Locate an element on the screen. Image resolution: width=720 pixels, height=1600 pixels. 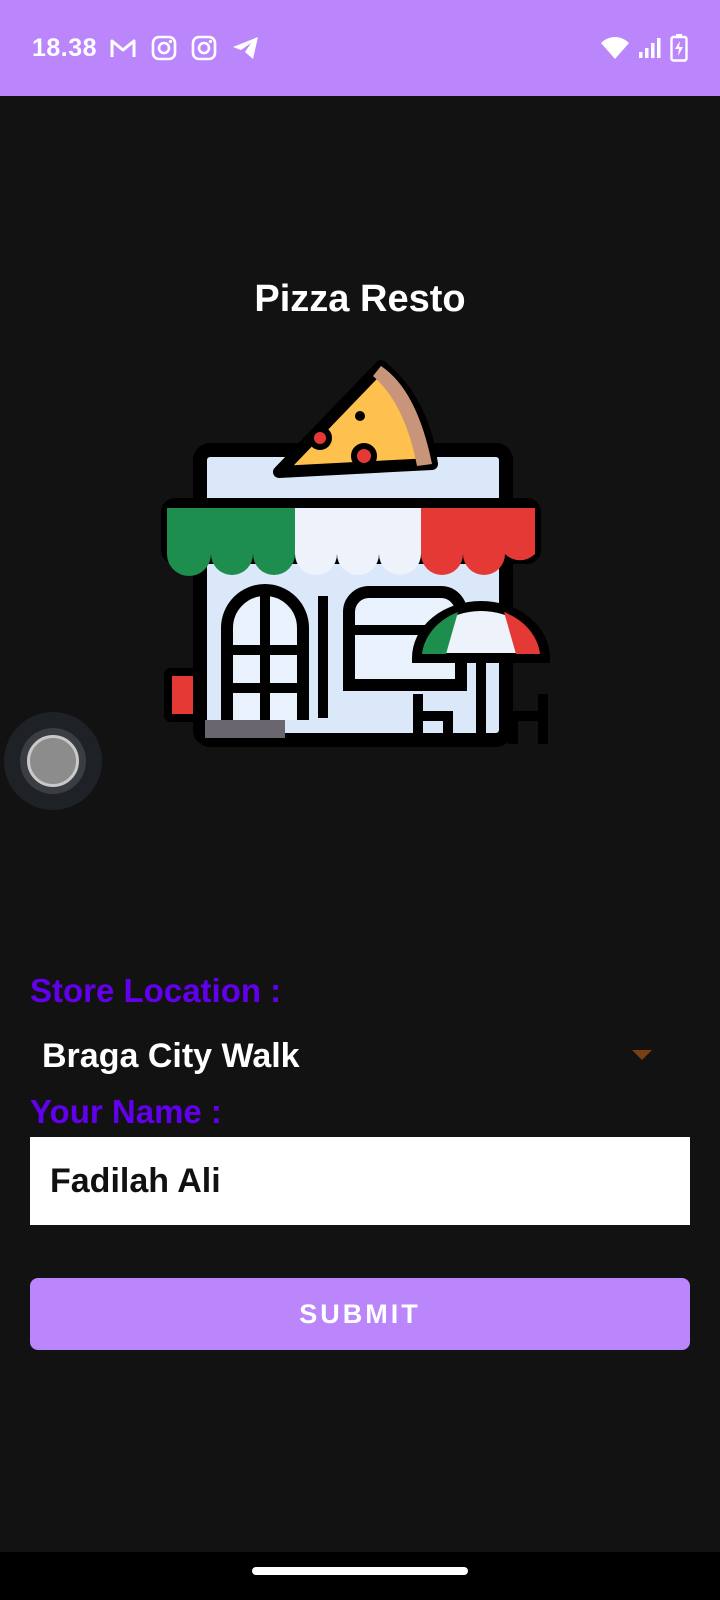
status-bar: 18.38 is located at coordinates (360, 48).